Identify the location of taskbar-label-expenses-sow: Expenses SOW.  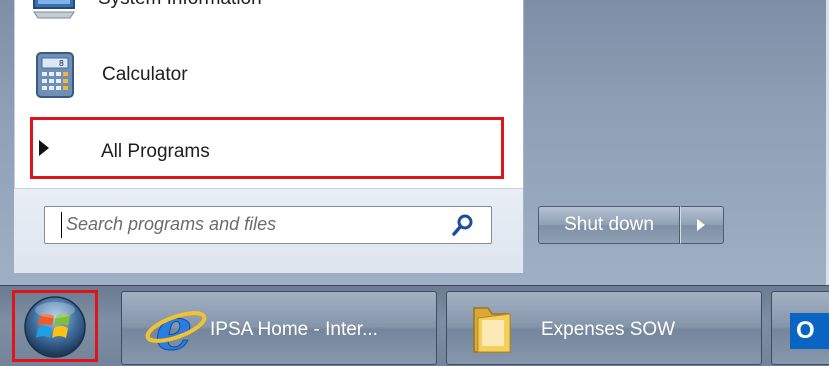
(608, 329).